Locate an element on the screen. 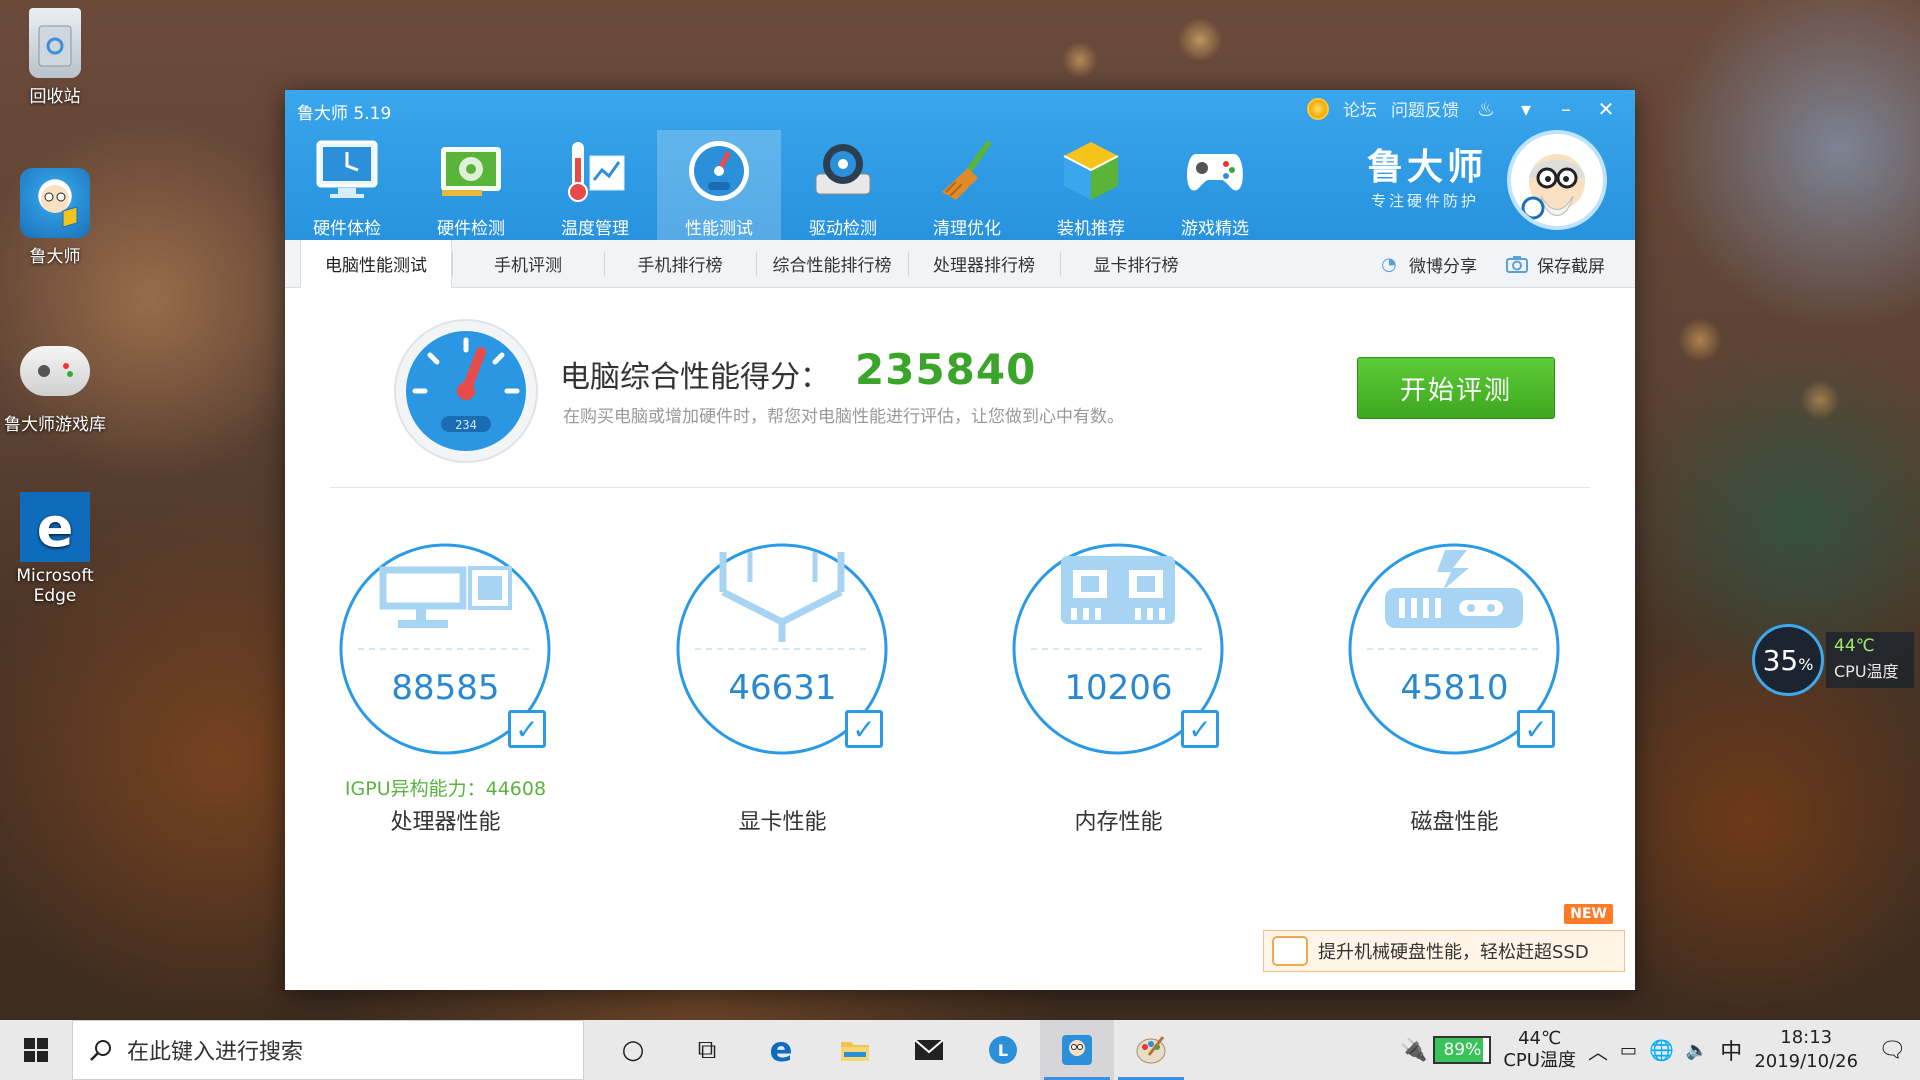 Image resolution: width=1920 pixels, height=1080 pixels. clock-time: 18:13 is located at coordinates (1806, 1037).